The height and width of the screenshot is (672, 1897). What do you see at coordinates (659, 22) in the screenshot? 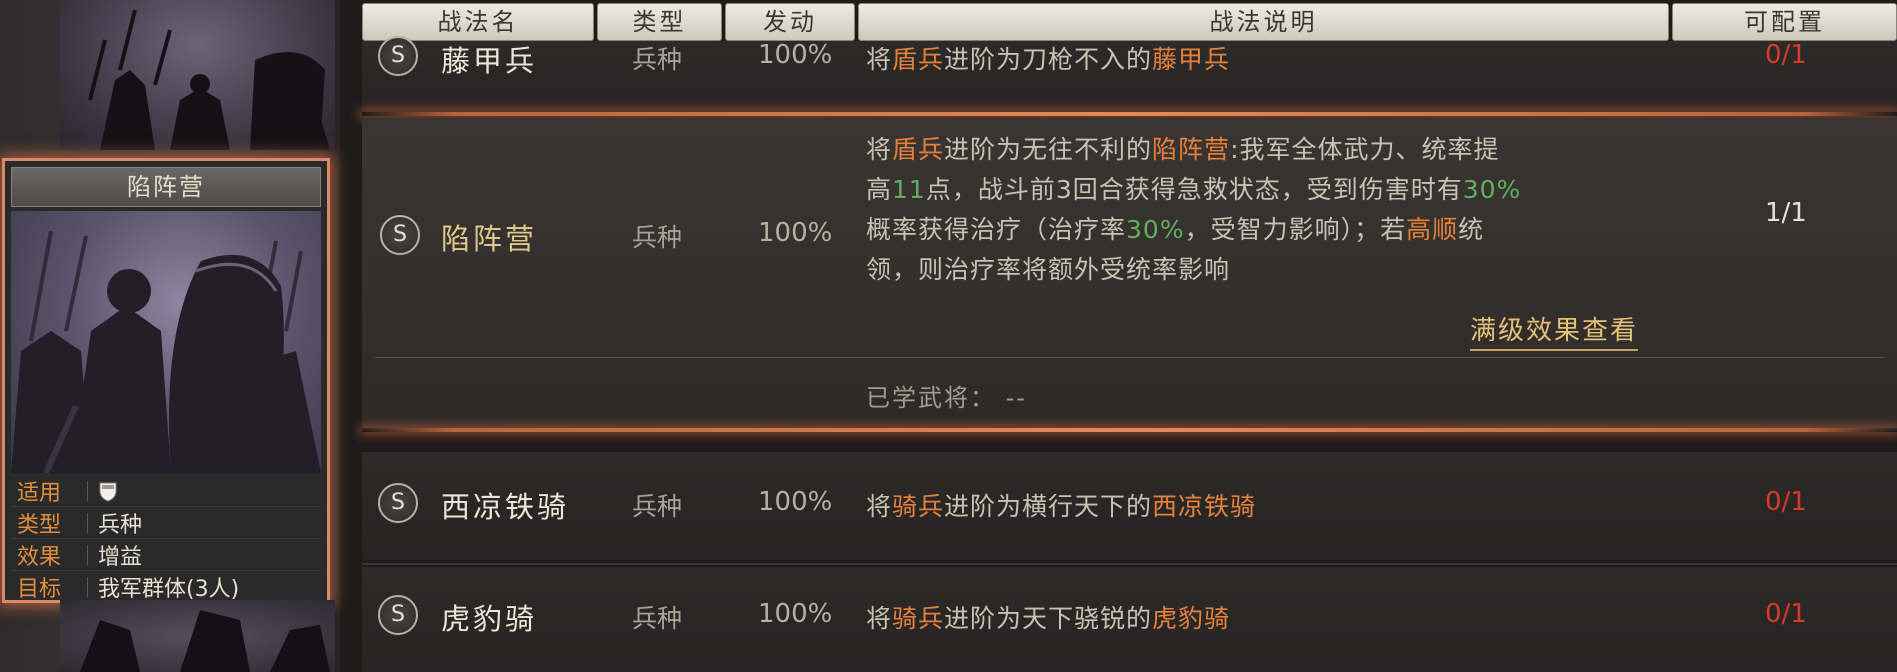
I see `header-type: 类型` at bounding box center [659, 22].